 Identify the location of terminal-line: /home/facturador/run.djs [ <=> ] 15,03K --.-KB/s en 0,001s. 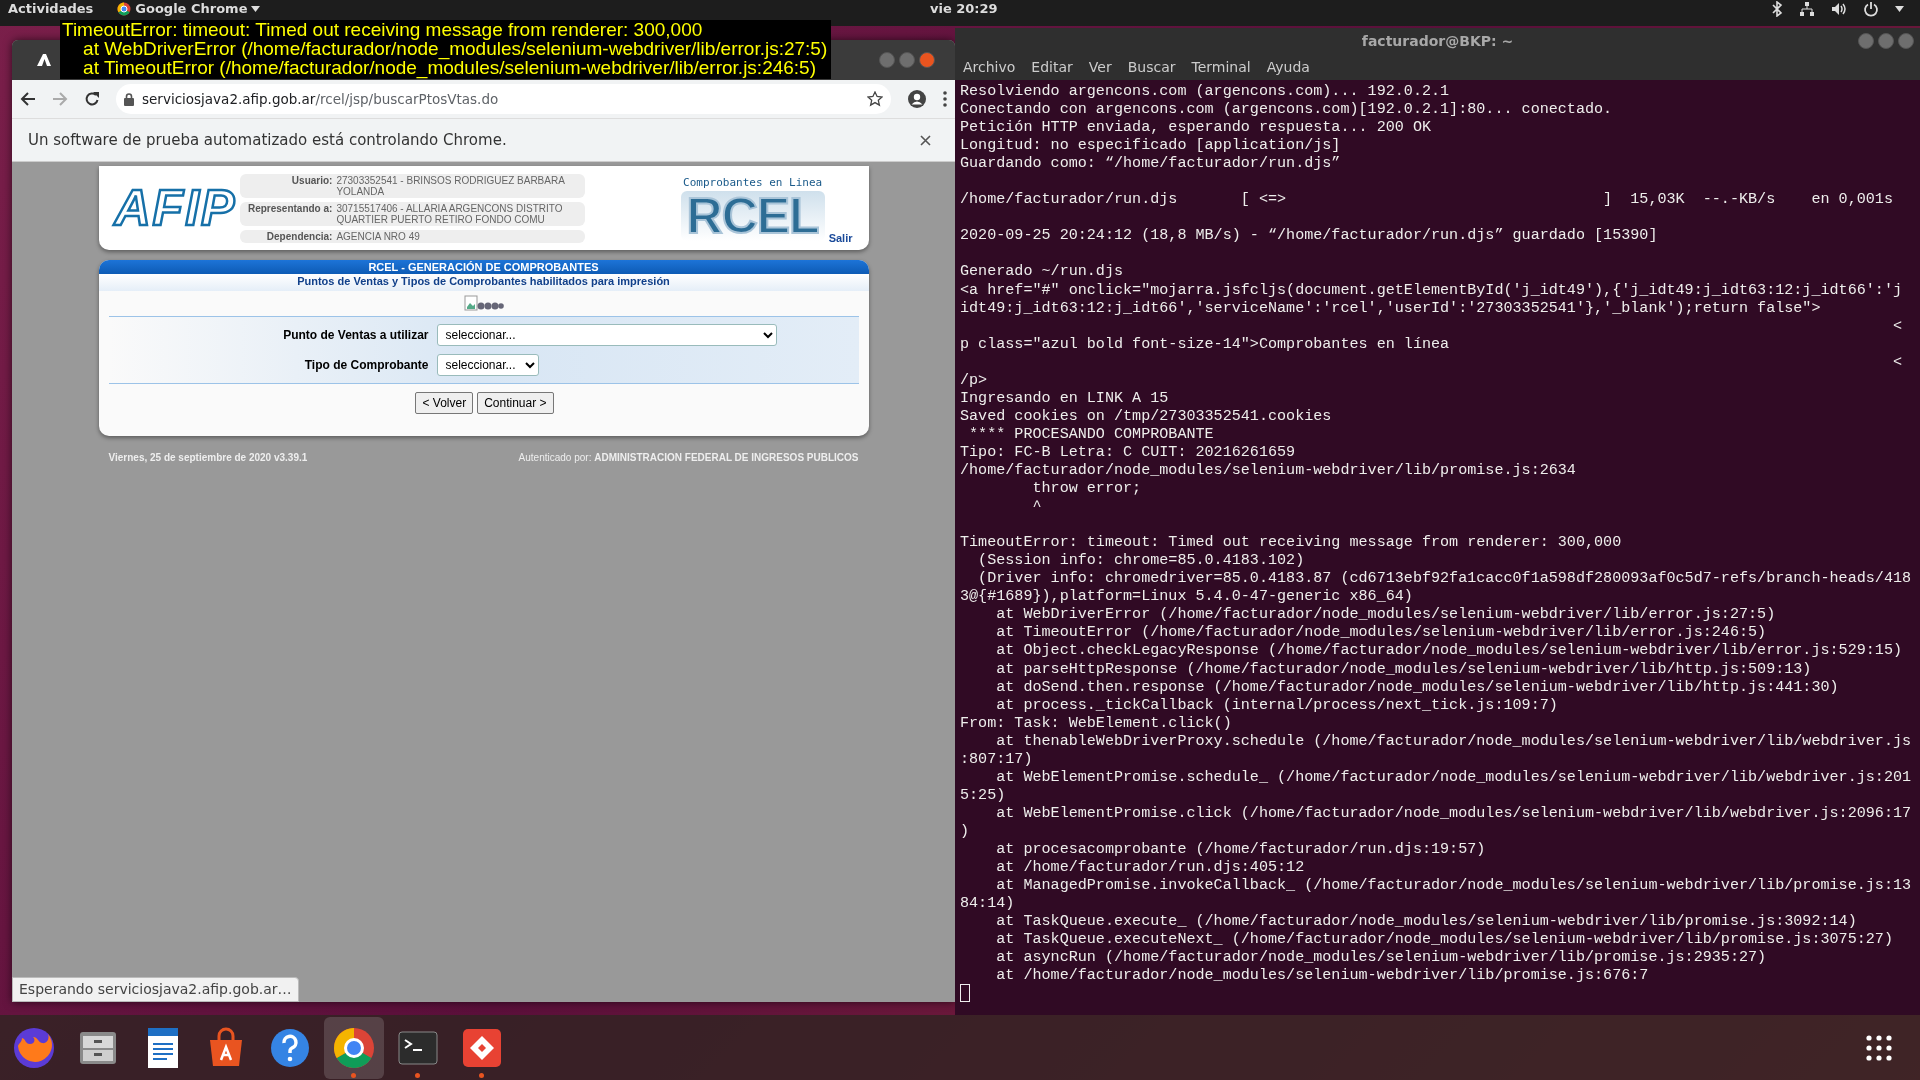
(1427, 199).